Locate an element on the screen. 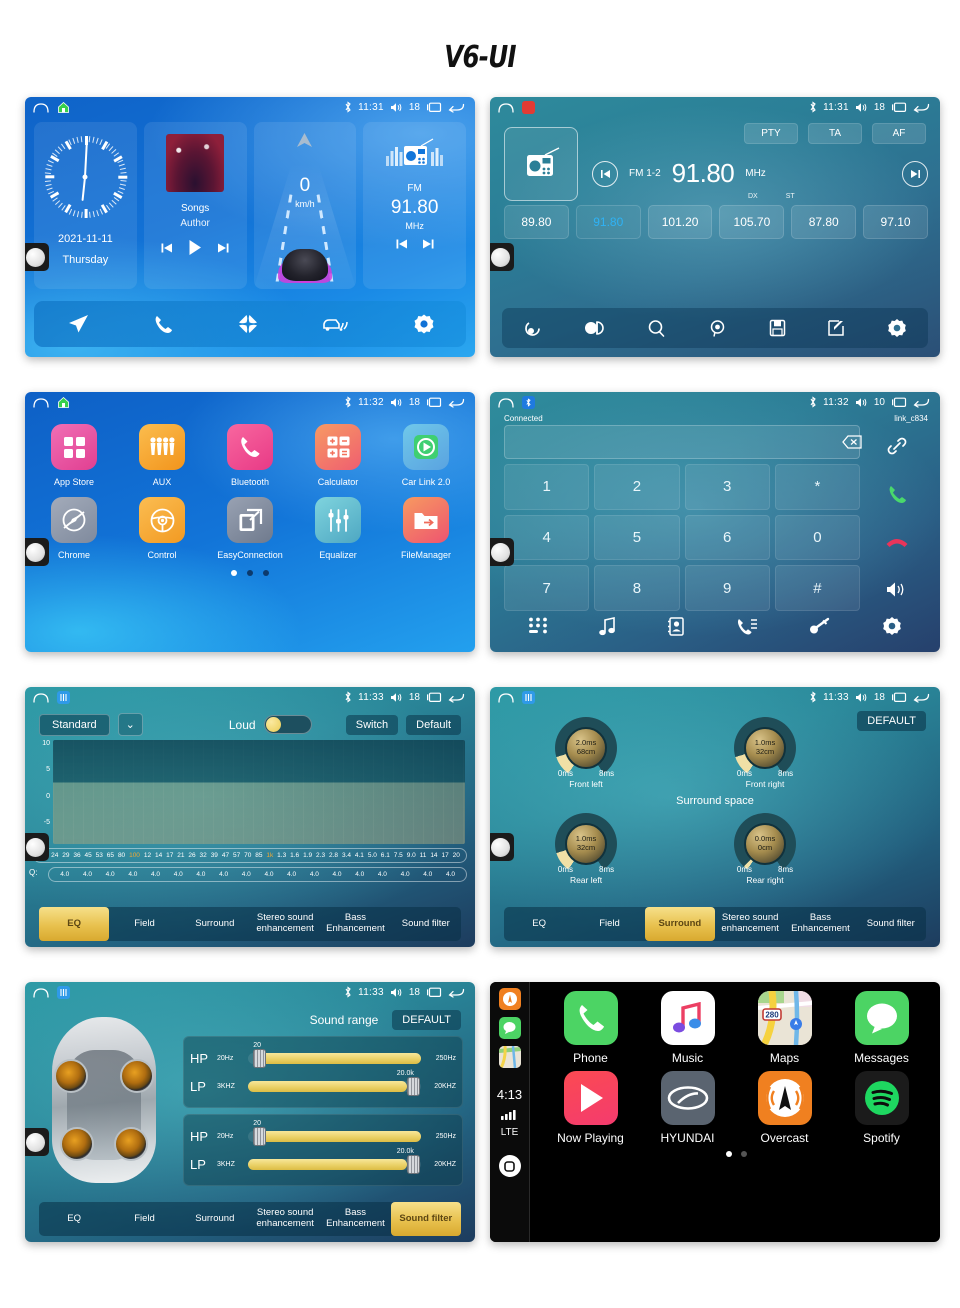 This screenshot has width=960, height=1308. preset-button: 97.10 is located at coordinates (895, 222).